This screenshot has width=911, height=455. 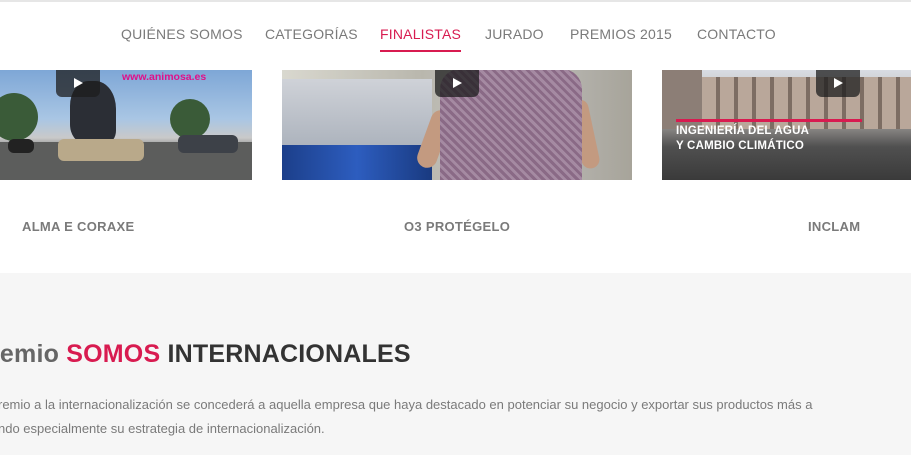 I want to click on video-caption-line: Y CAMBIO CLIMÁTICO, so click(x=740, y=146).